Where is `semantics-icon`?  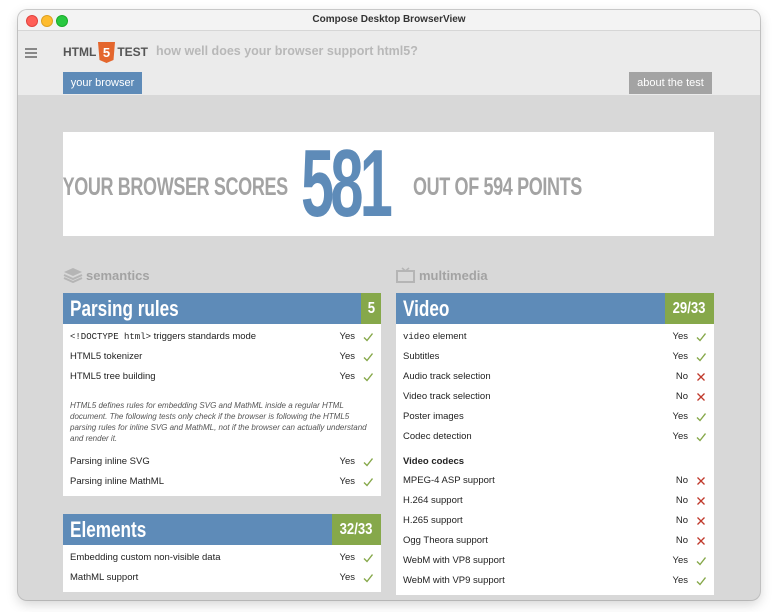
semantics-icon is located at coordinates (73, 275).